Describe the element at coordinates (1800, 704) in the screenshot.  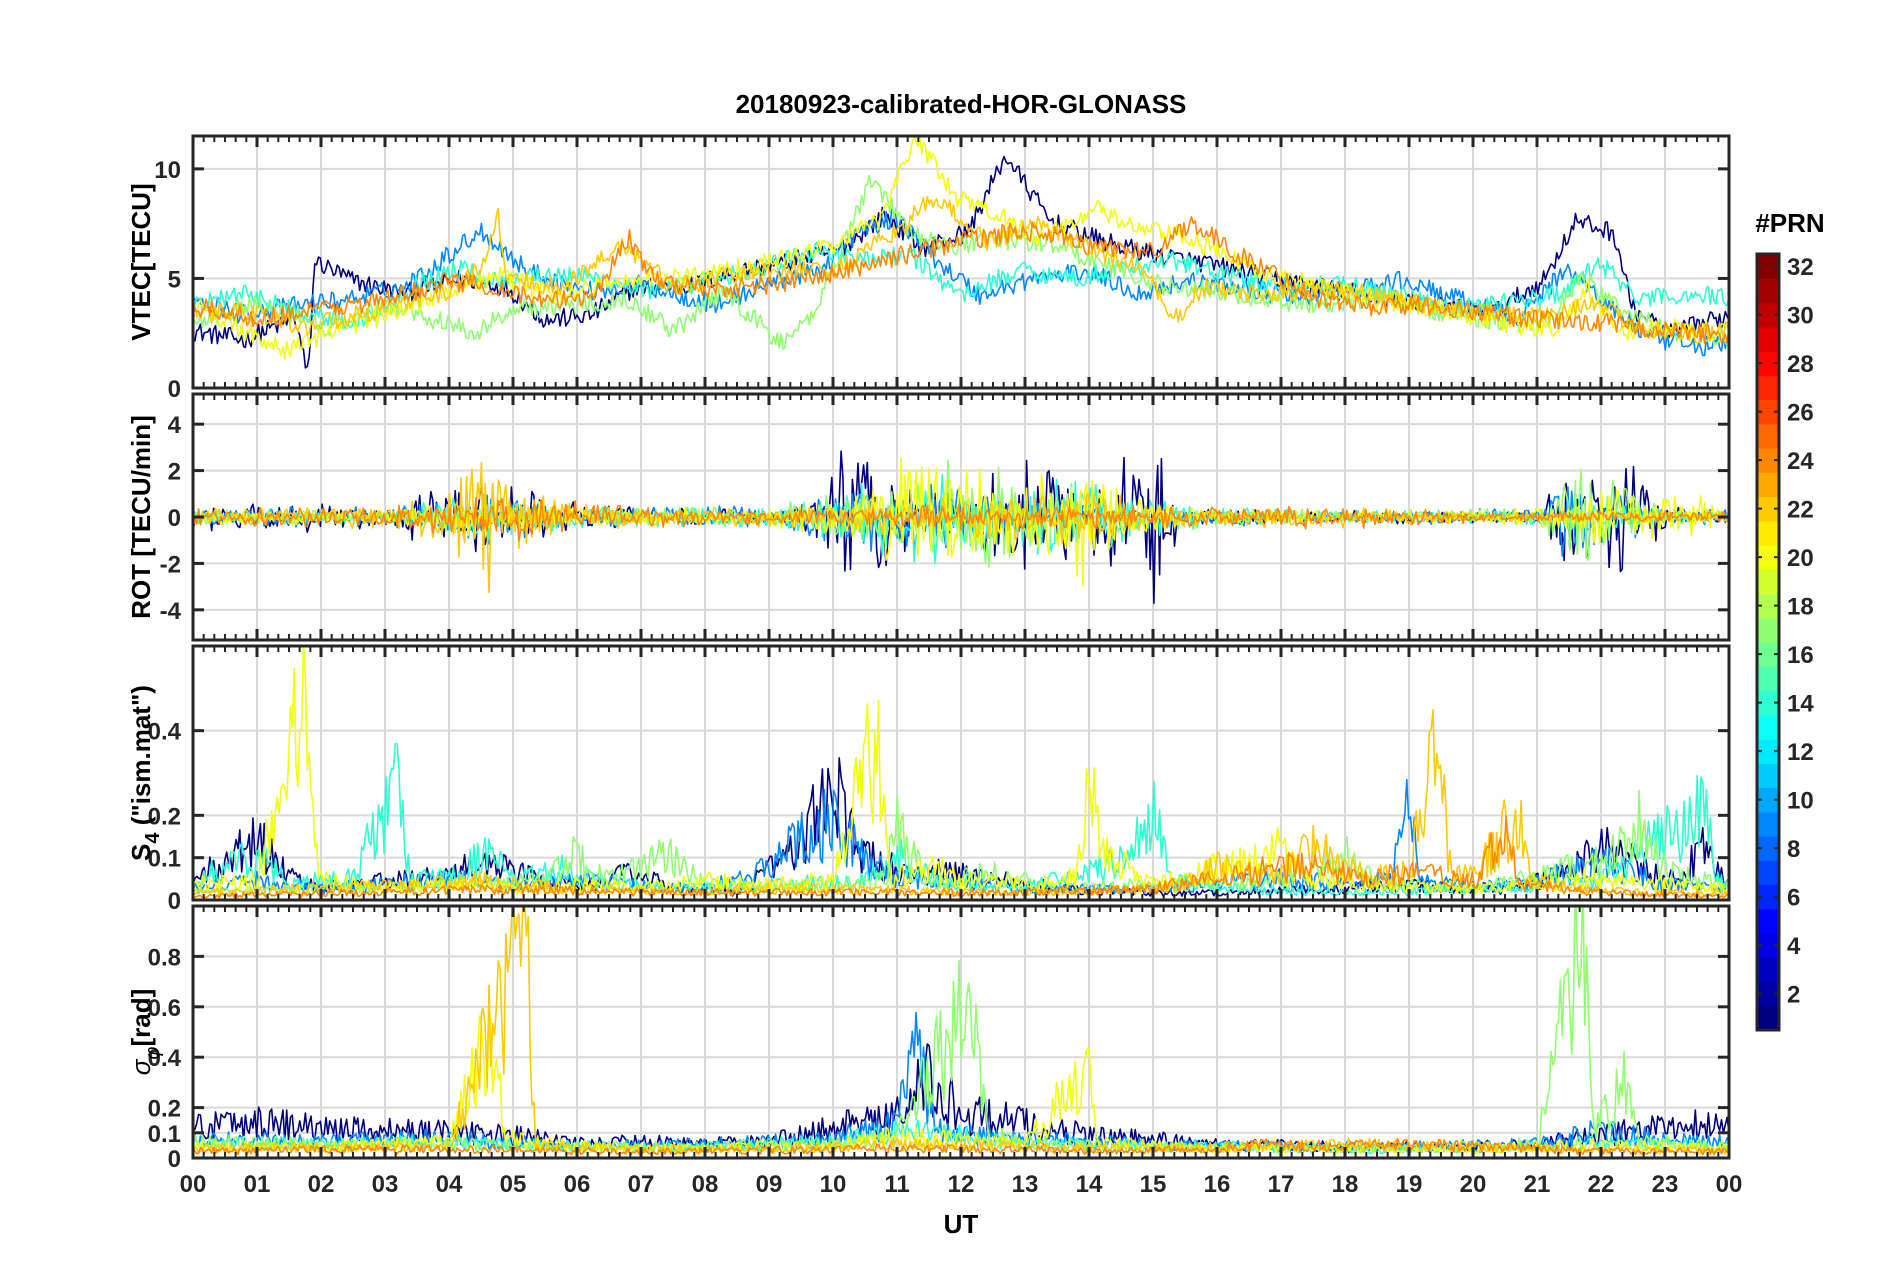
I see `colorbar-tick-label: 14` at that location.